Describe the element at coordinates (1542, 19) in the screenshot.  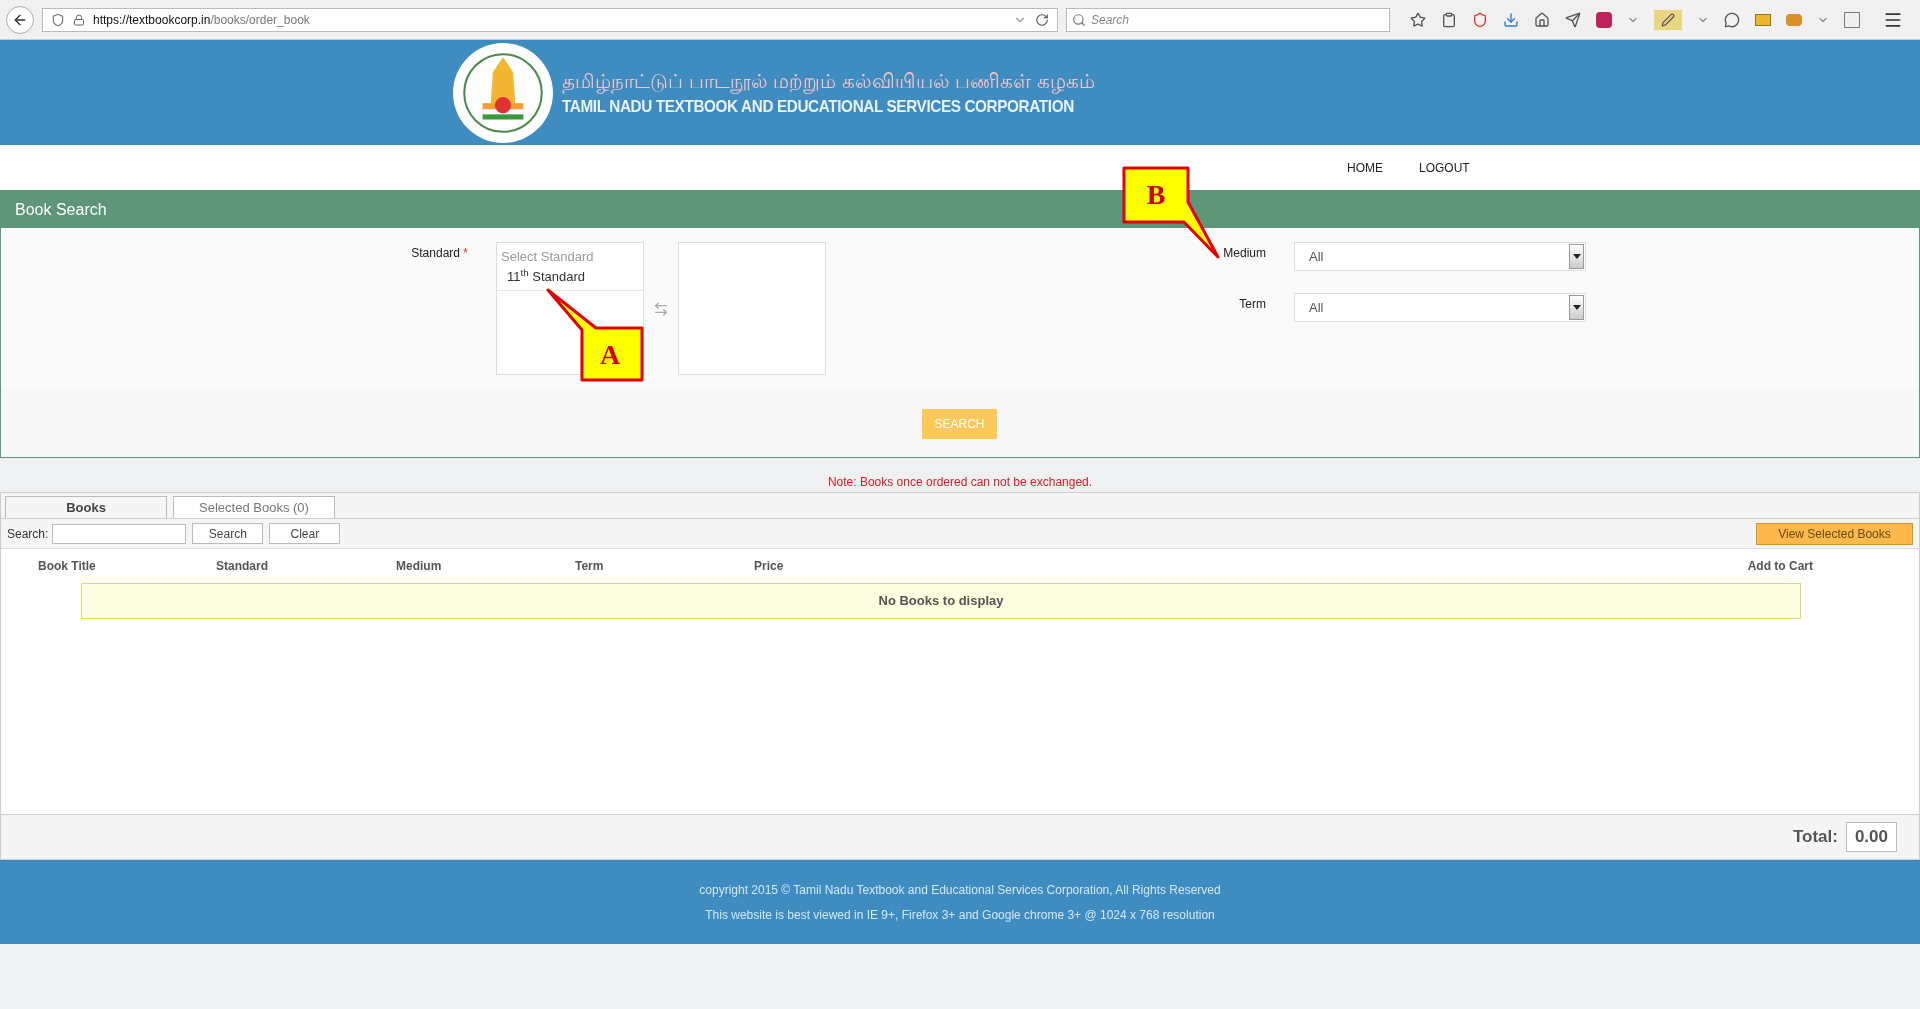
I see `home-icon` at that location.